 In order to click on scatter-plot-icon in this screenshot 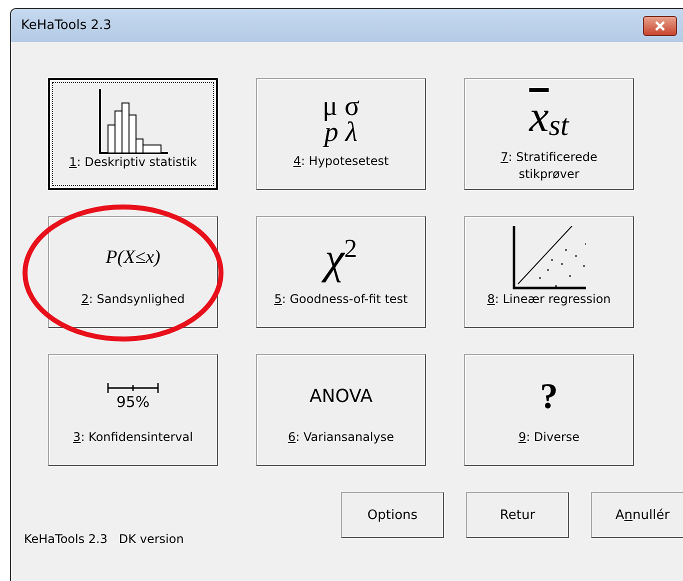, I will do `click(549, 258)`.